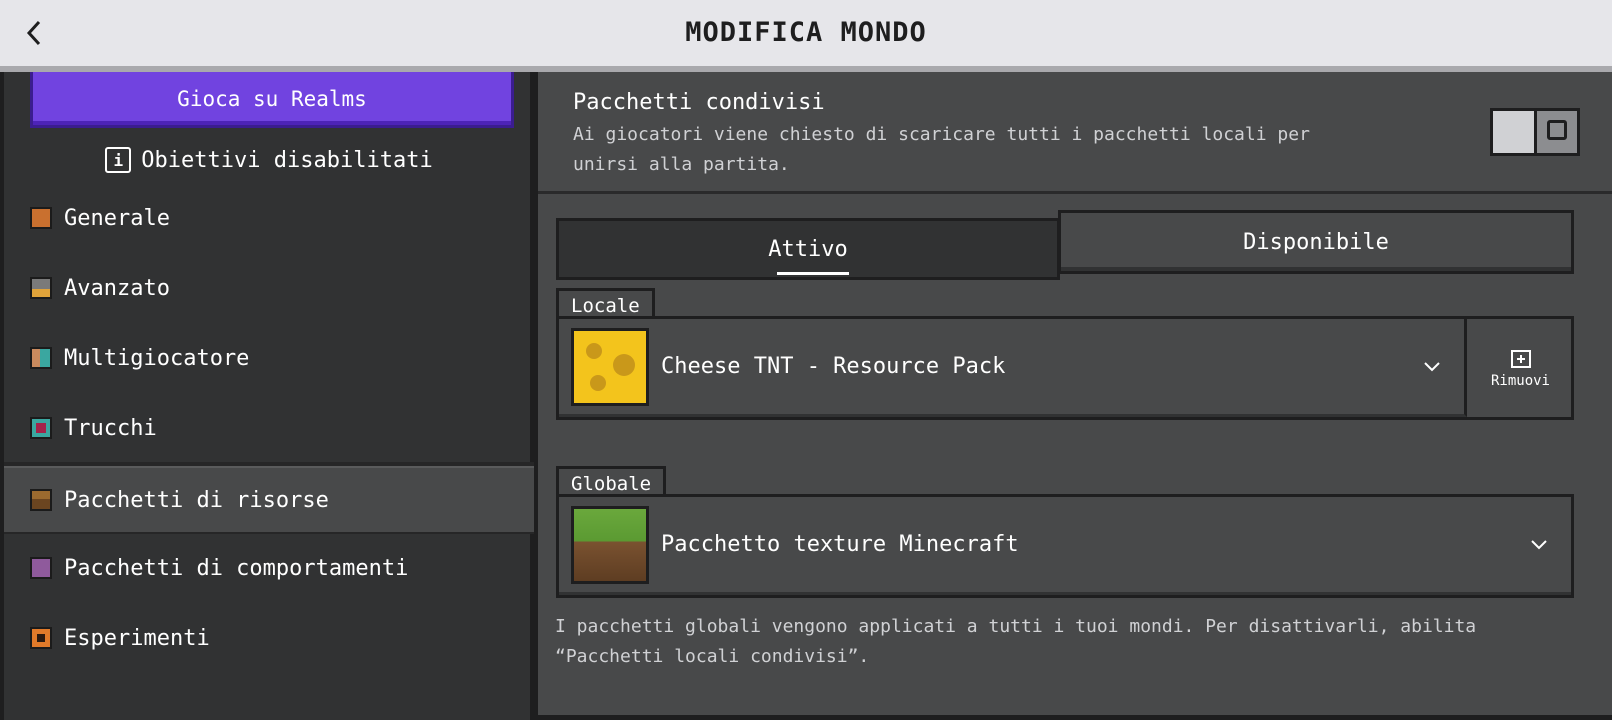  I want to click on tab-selected-indicator, so click(813, 273).